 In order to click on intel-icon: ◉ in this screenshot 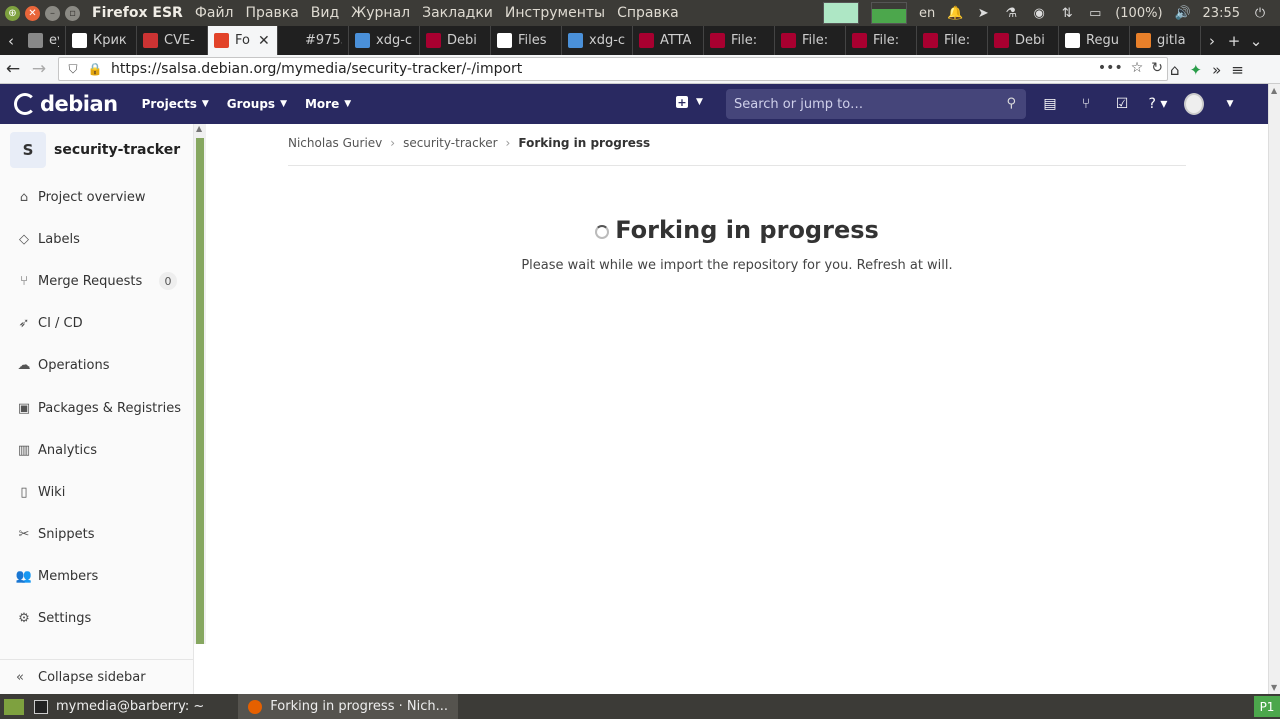, I will do `click(1039, 13)`.